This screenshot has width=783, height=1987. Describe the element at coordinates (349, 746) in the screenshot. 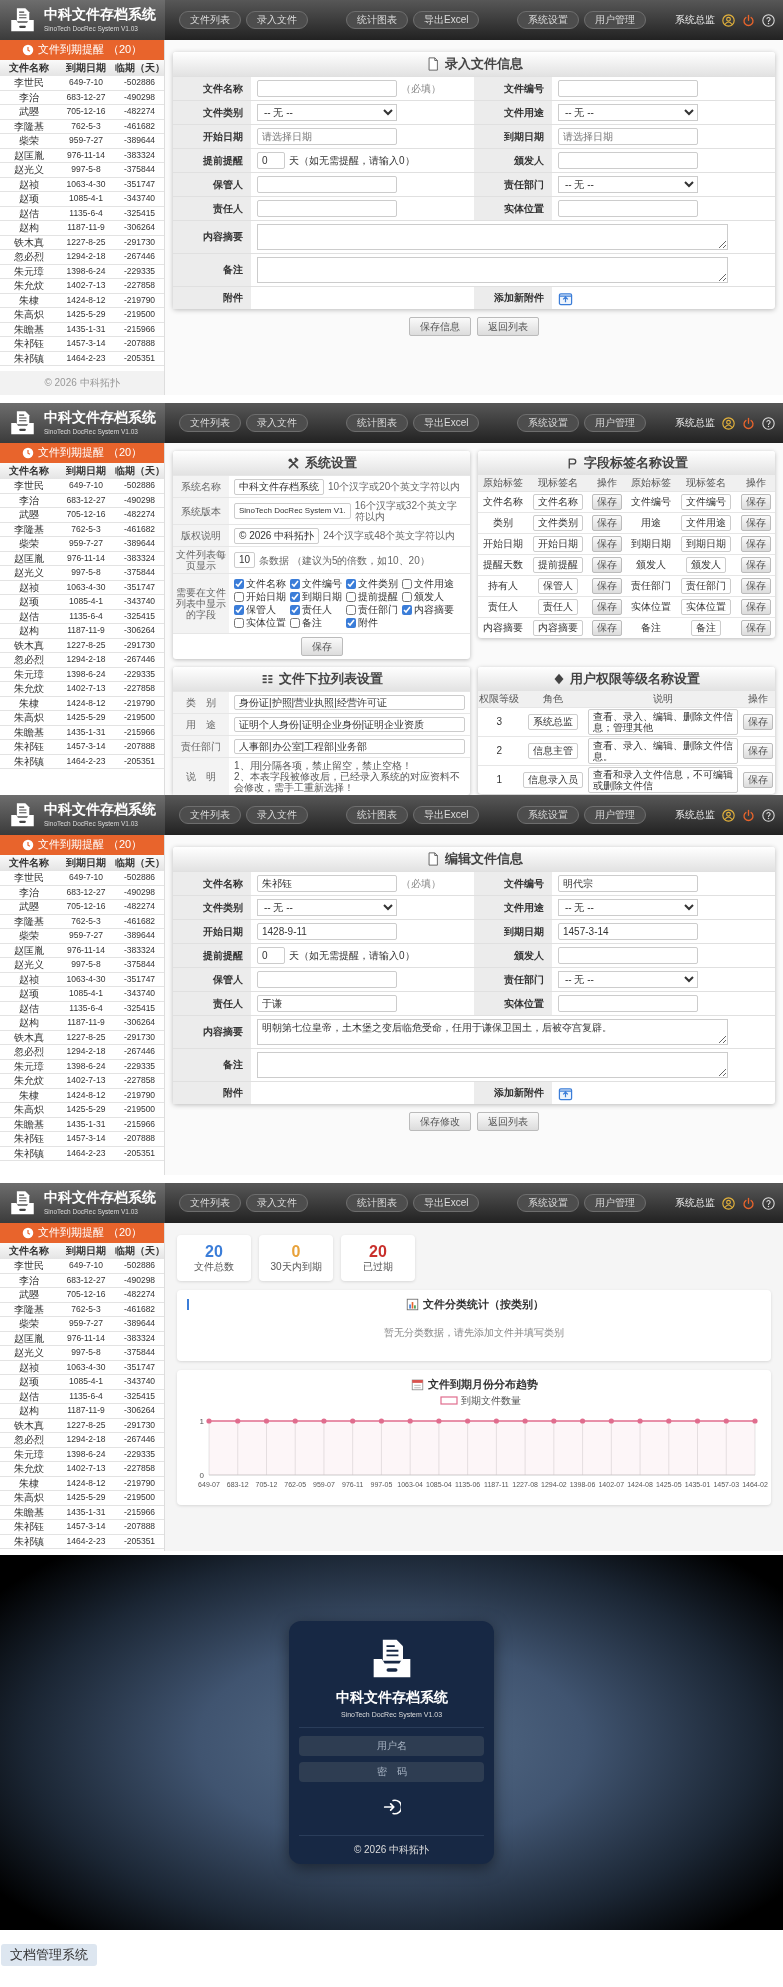

I see `text-area: 人事部|办公室|工程部|业务部` at that location.